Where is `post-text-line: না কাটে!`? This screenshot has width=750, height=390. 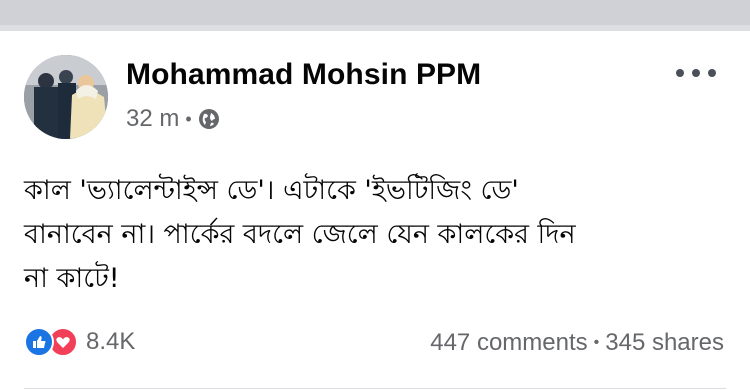
post-text-line: না কাটে! is located at coordinates (72, 278).